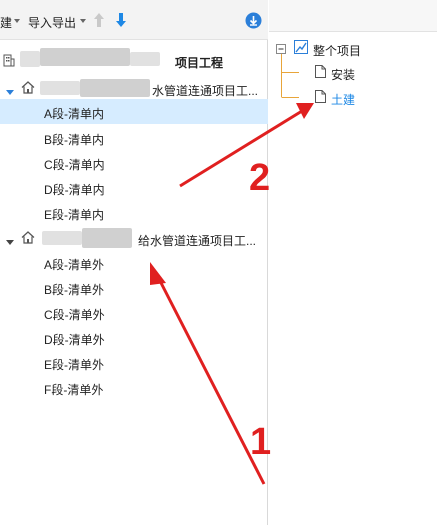 This screenshot has width=437, height=525. Describe the element at coordinates (74, 114) in the screenshot. I see `tree-item-label: A段-清单内` at that location.